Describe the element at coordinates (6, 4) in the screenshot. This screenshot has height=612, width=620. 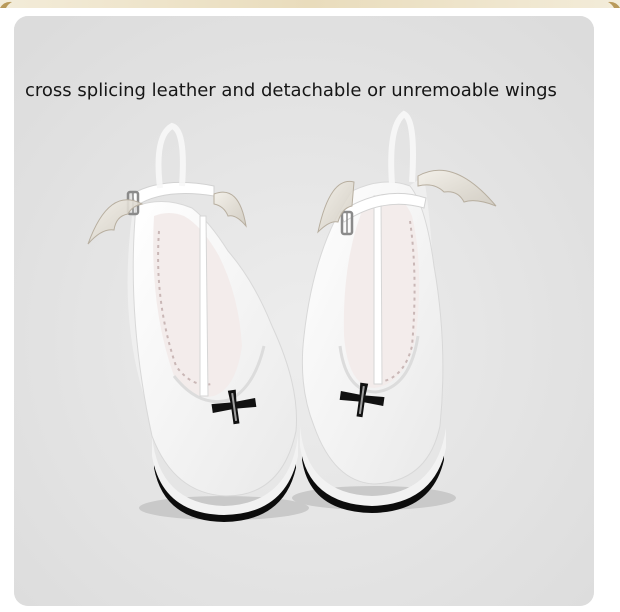
I see `left-corner-ornament` at that location.